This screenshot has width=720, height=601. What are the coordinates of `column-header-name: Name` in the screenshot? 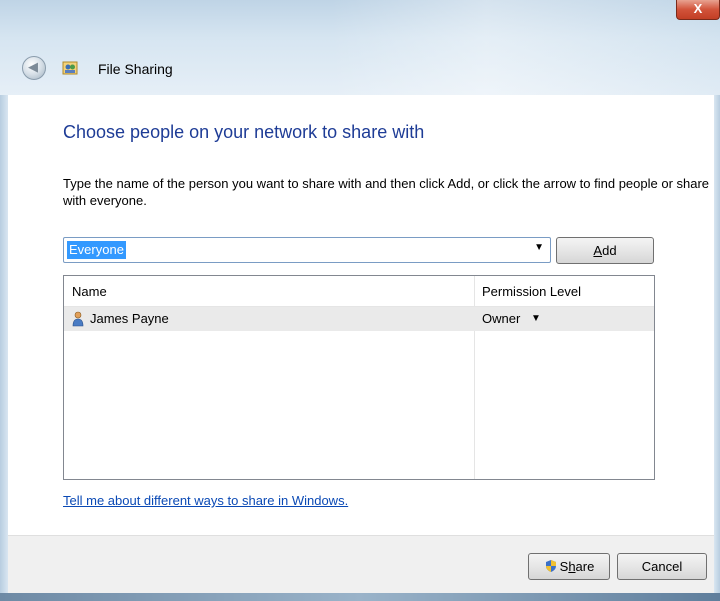 It's located at (89, 291).